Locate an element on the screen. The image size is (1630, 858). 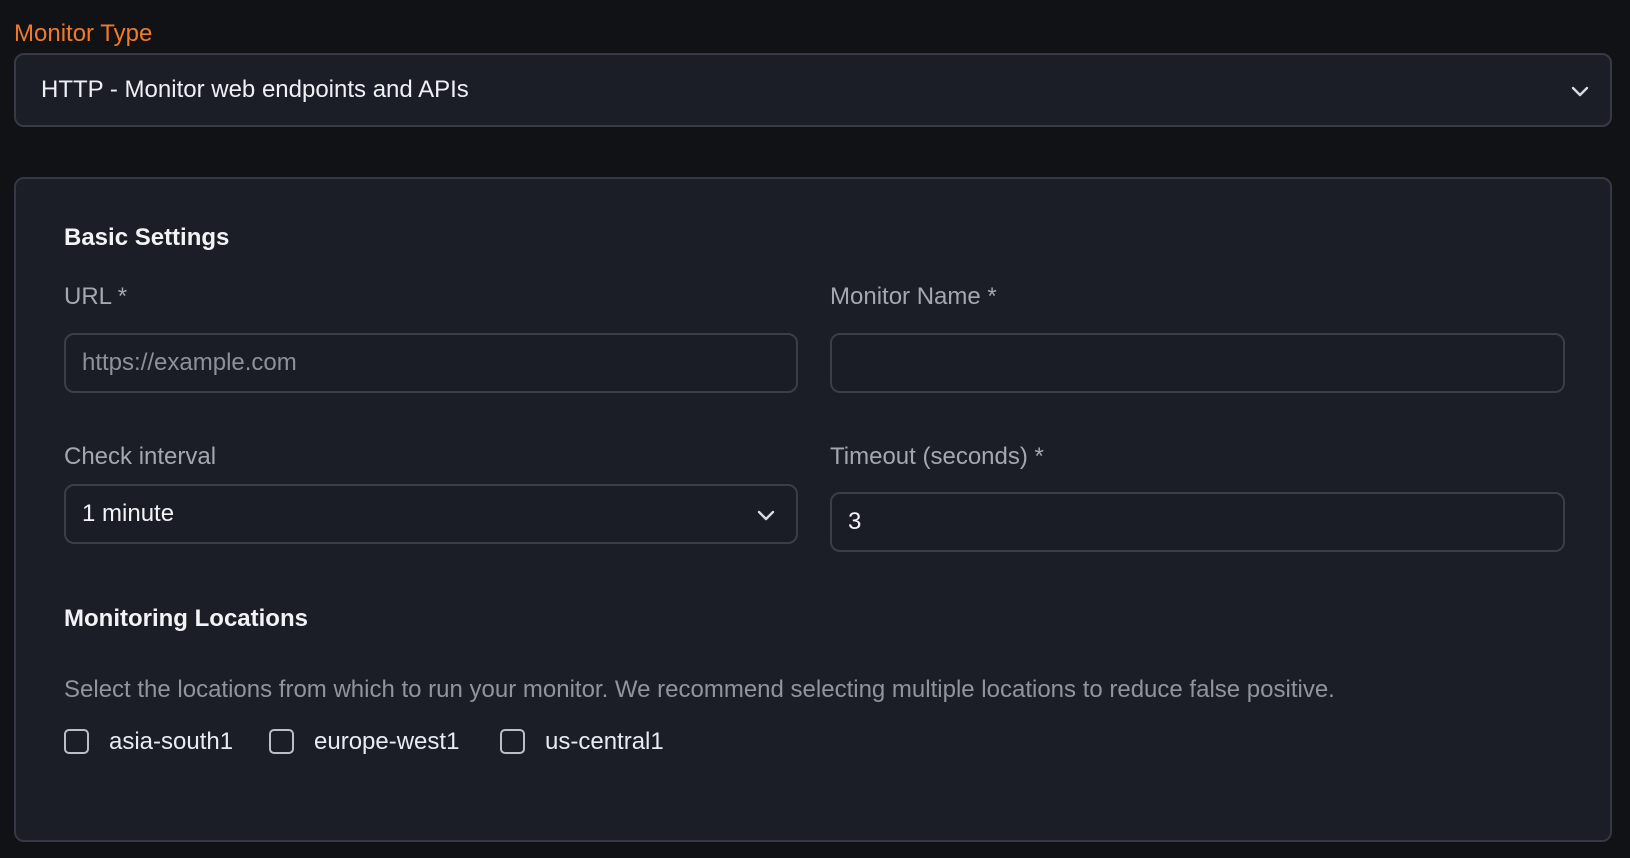
timeout-value: 3 is located at coordinates (855, 521).